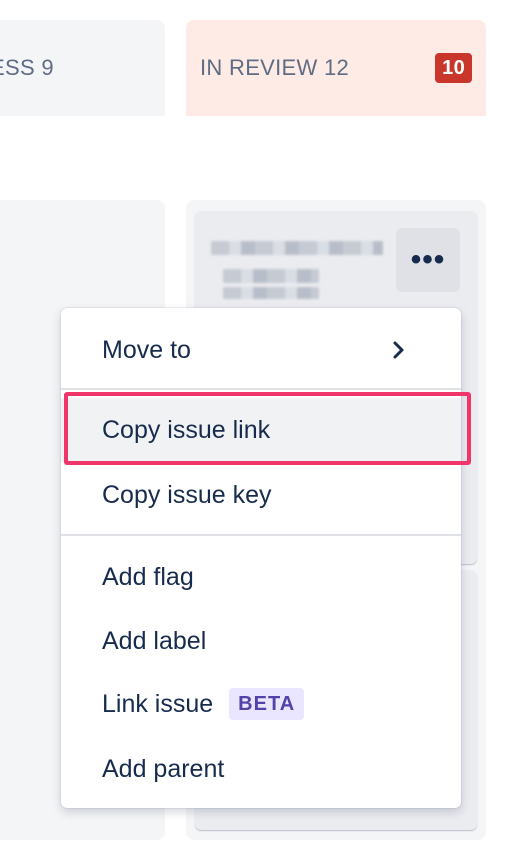 The height and width of the screenshot is (862, 512). I want to click on menu-item-link-issue: Link issue BETA, so click(261, 704).